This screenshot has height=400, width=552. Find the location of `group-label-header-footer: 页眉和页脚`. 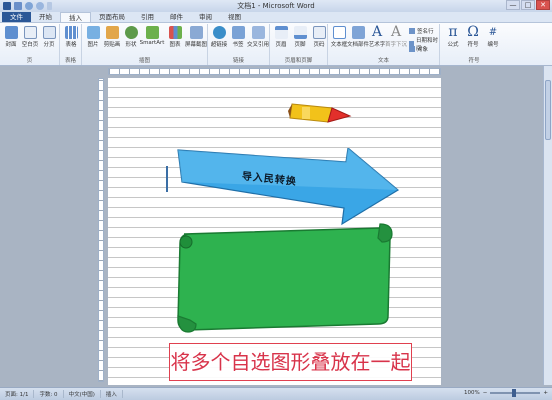

group-label-header-footer: 页眉和页脚 is located at coordinates (298, 61).